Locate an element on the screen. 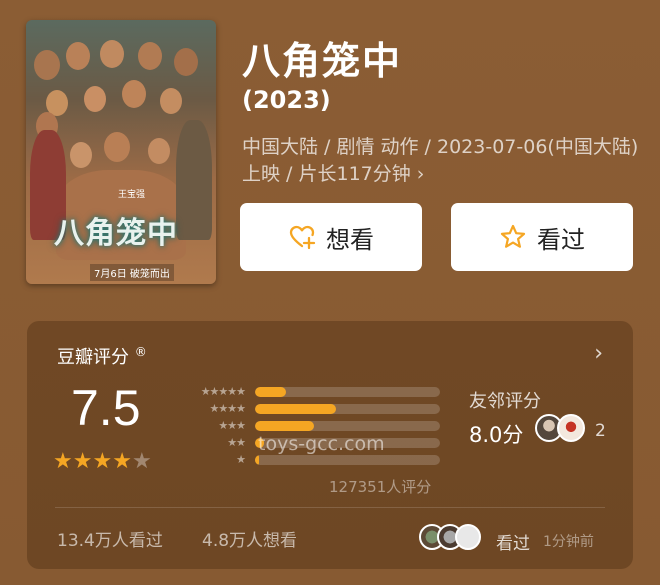  seen-button: 看过 is located at coordinates (542, 237).